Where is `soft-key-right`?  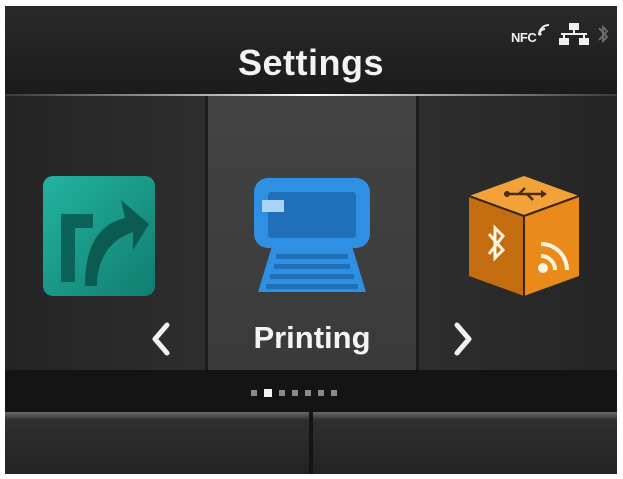
soft-key-right is located at coordinates (465, 443).